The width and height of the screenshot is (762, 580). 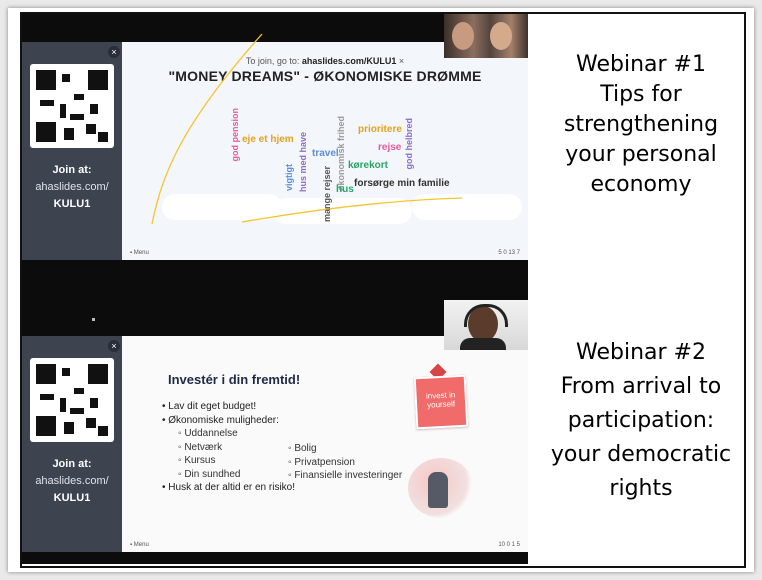 What do you see at coordinates (345, 475) in the screenshot?
I see `list-item: ◦ Finansielle investeringer` at bounding box center [345, 475].